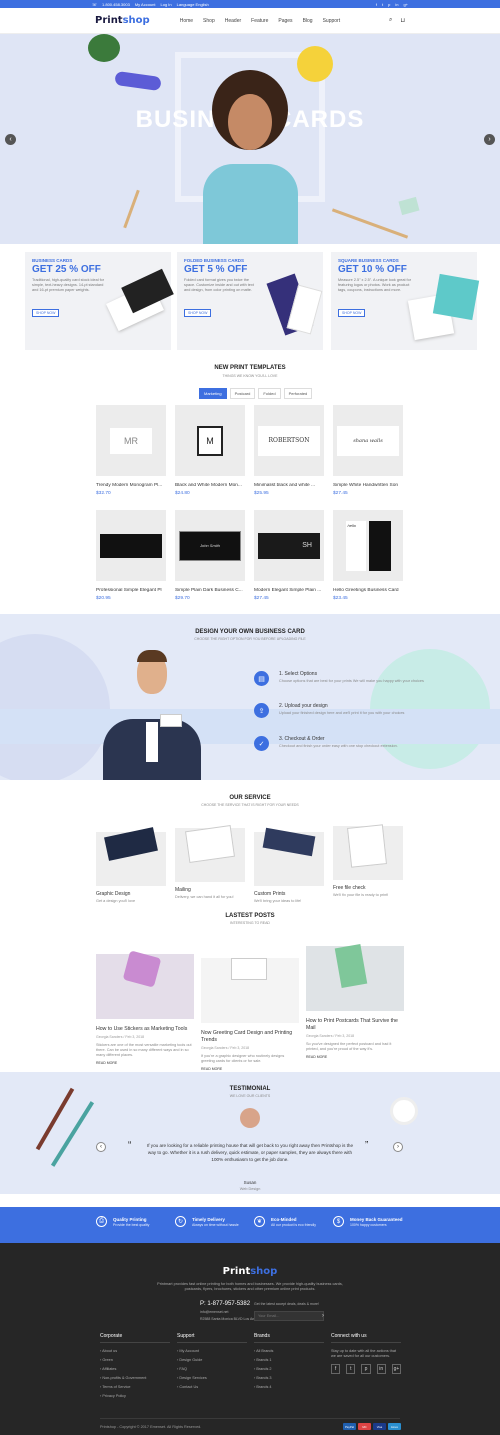 The height and width of the screenshot is (1435, 500). I want to click on menu-home: Home, so click(186, 21).